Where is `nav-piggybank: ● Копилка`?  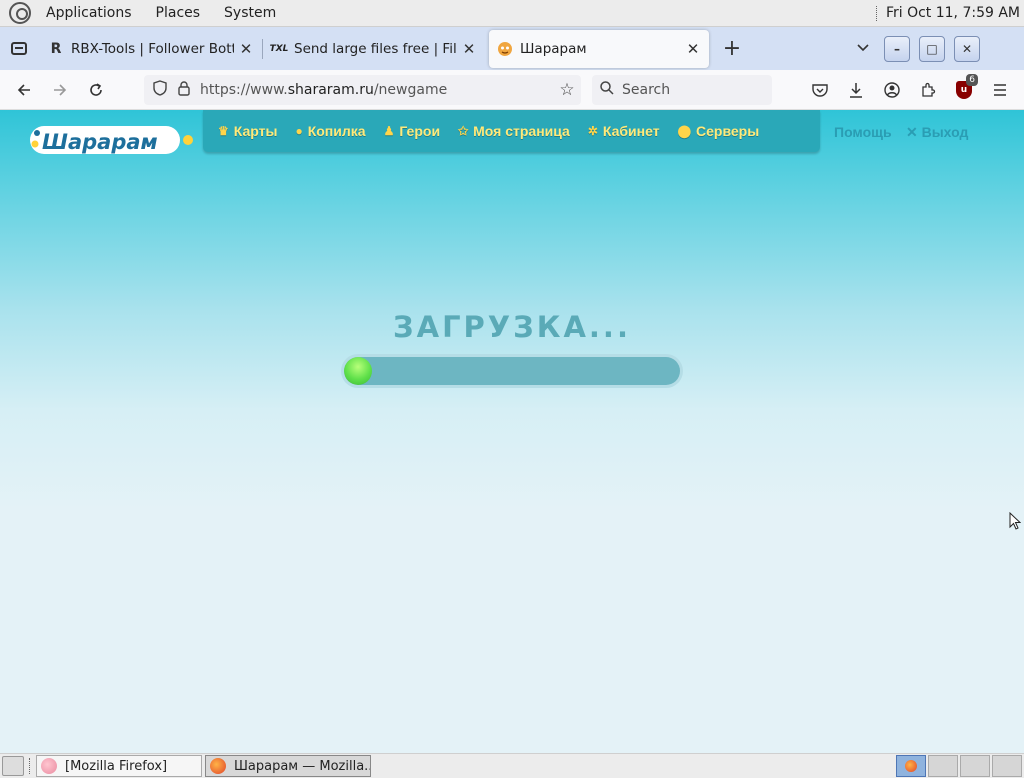 nav-piggybank: ● Копилка is located at coordinates (330, 131).